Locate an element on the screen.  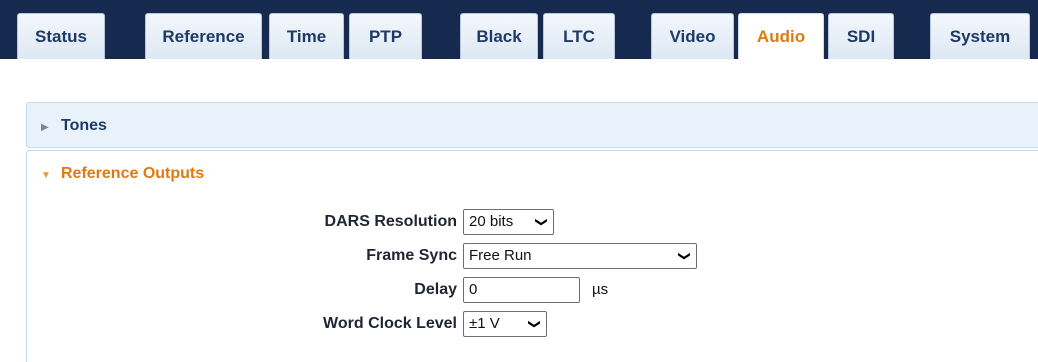
tab-system: System is located at coordinates (980, 36).